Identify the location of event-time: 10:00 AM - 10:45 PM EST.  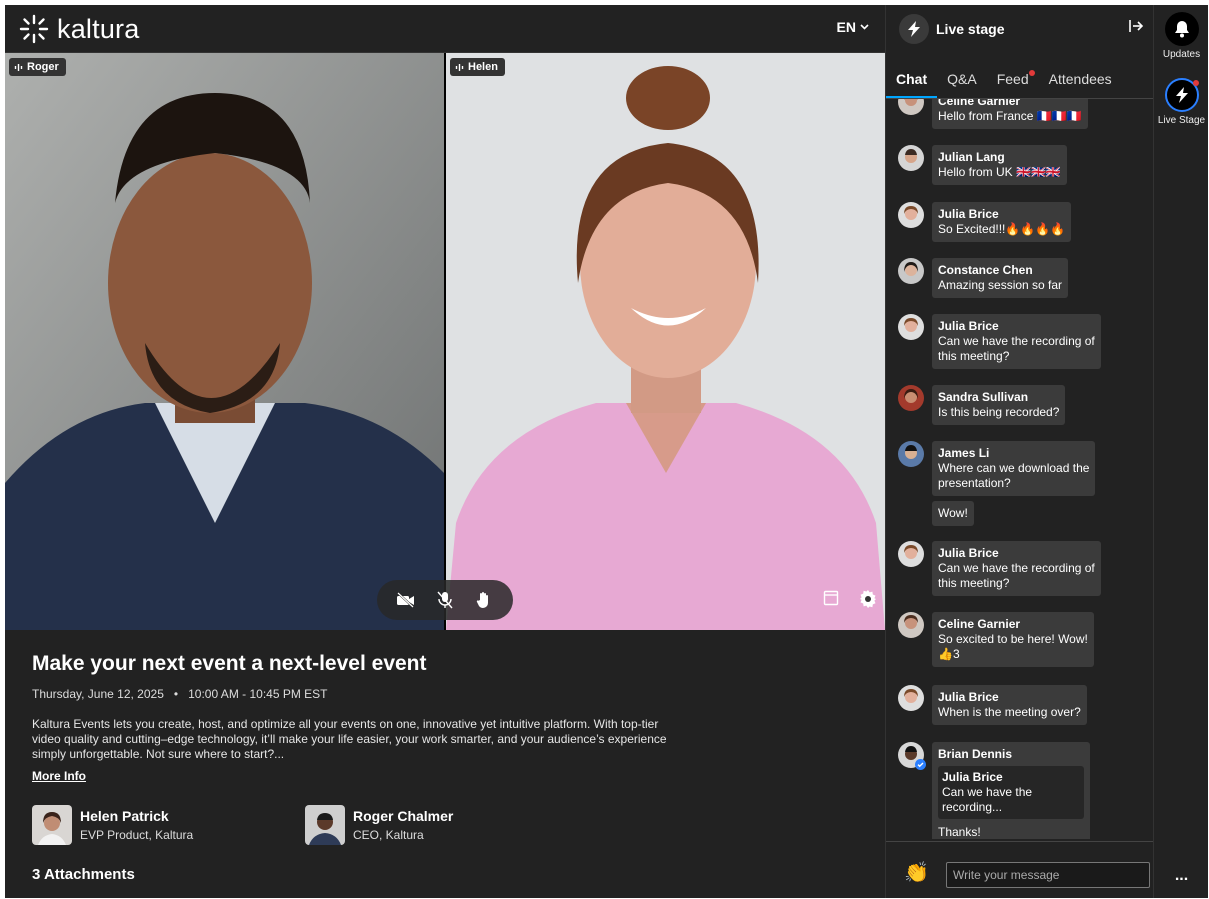
(258, 694).